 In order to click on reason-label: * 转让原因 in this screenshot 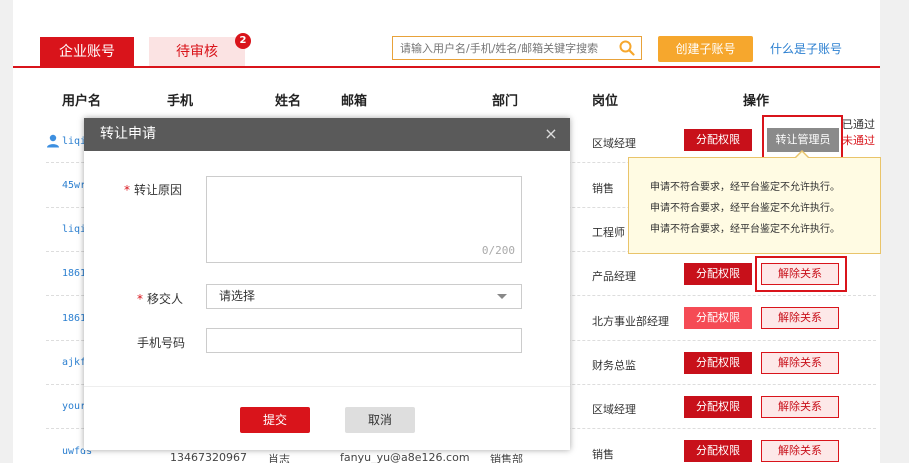, I will do `click(153, 189)`.